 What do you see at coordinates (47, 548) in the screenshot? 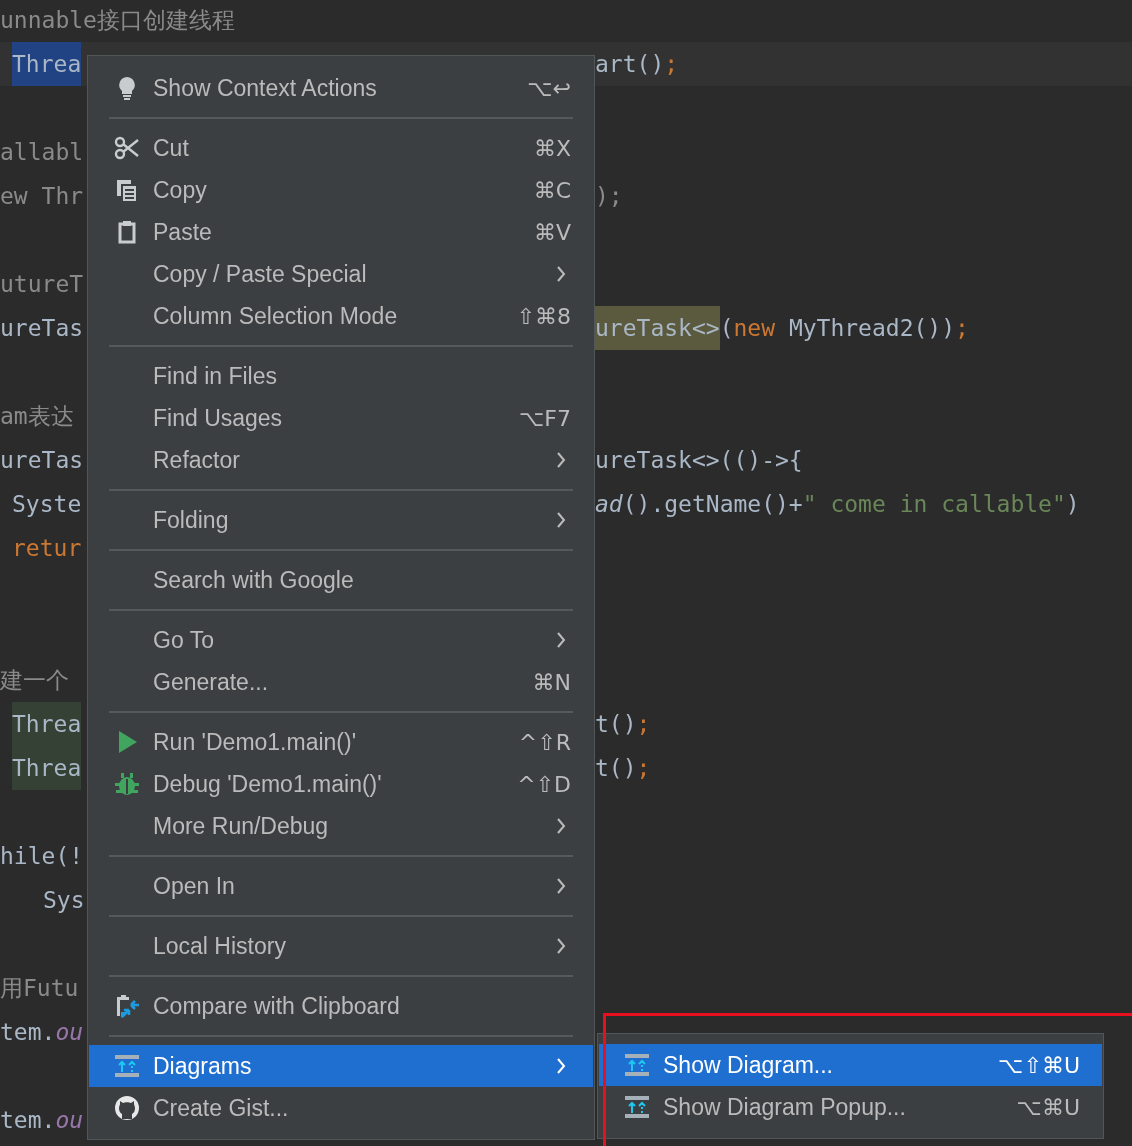
I see `code-text: retur` at bounding box center [47, 548].